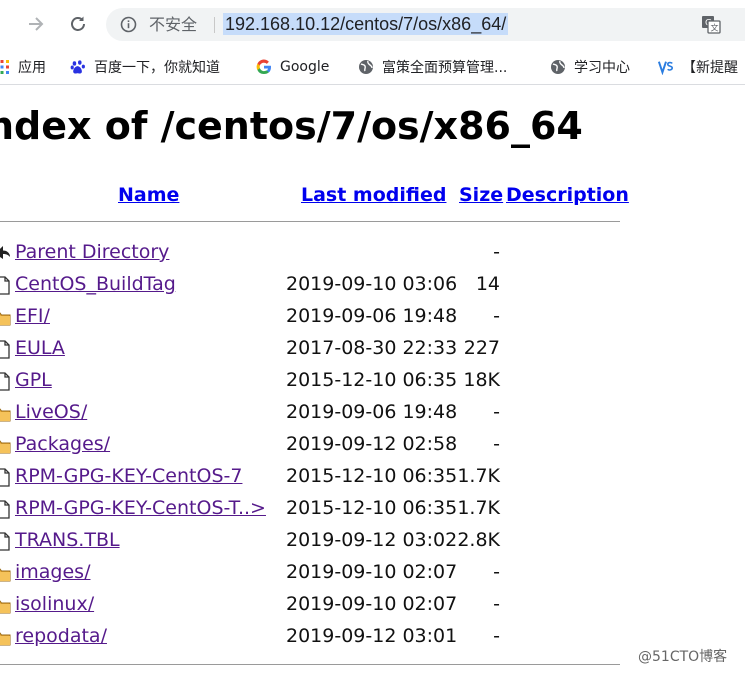 Image resolution: width=745 pixels, height=673 pixels. Describe the element at coordinates (40, 348) in the screenshot. I see `file-link: EULA` at that location.